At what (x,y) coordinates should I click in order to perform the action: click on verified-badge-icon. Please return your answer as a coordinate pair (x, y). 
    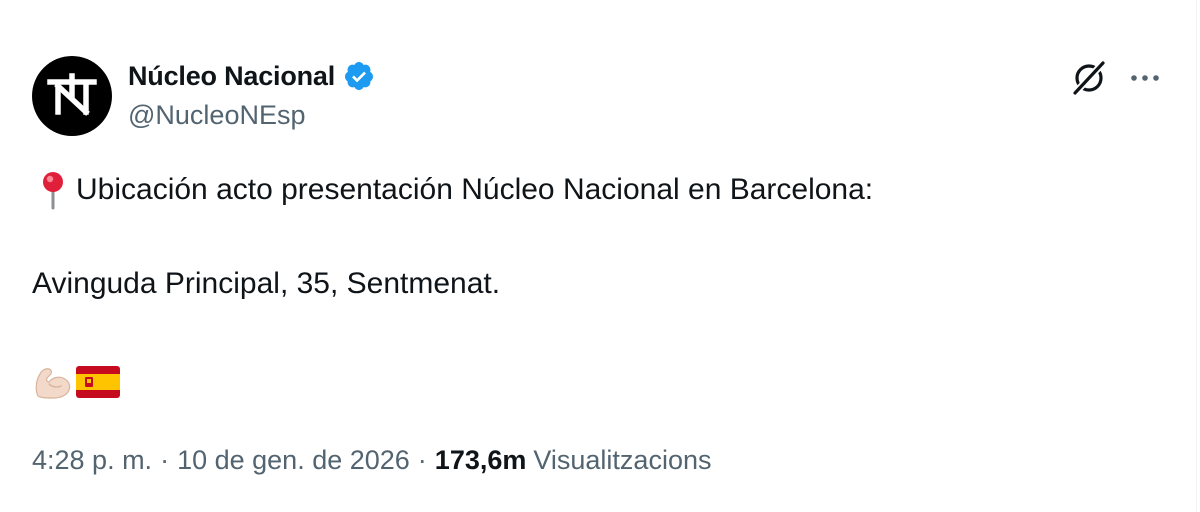
    Looking at the image, I should click on (359, 76).